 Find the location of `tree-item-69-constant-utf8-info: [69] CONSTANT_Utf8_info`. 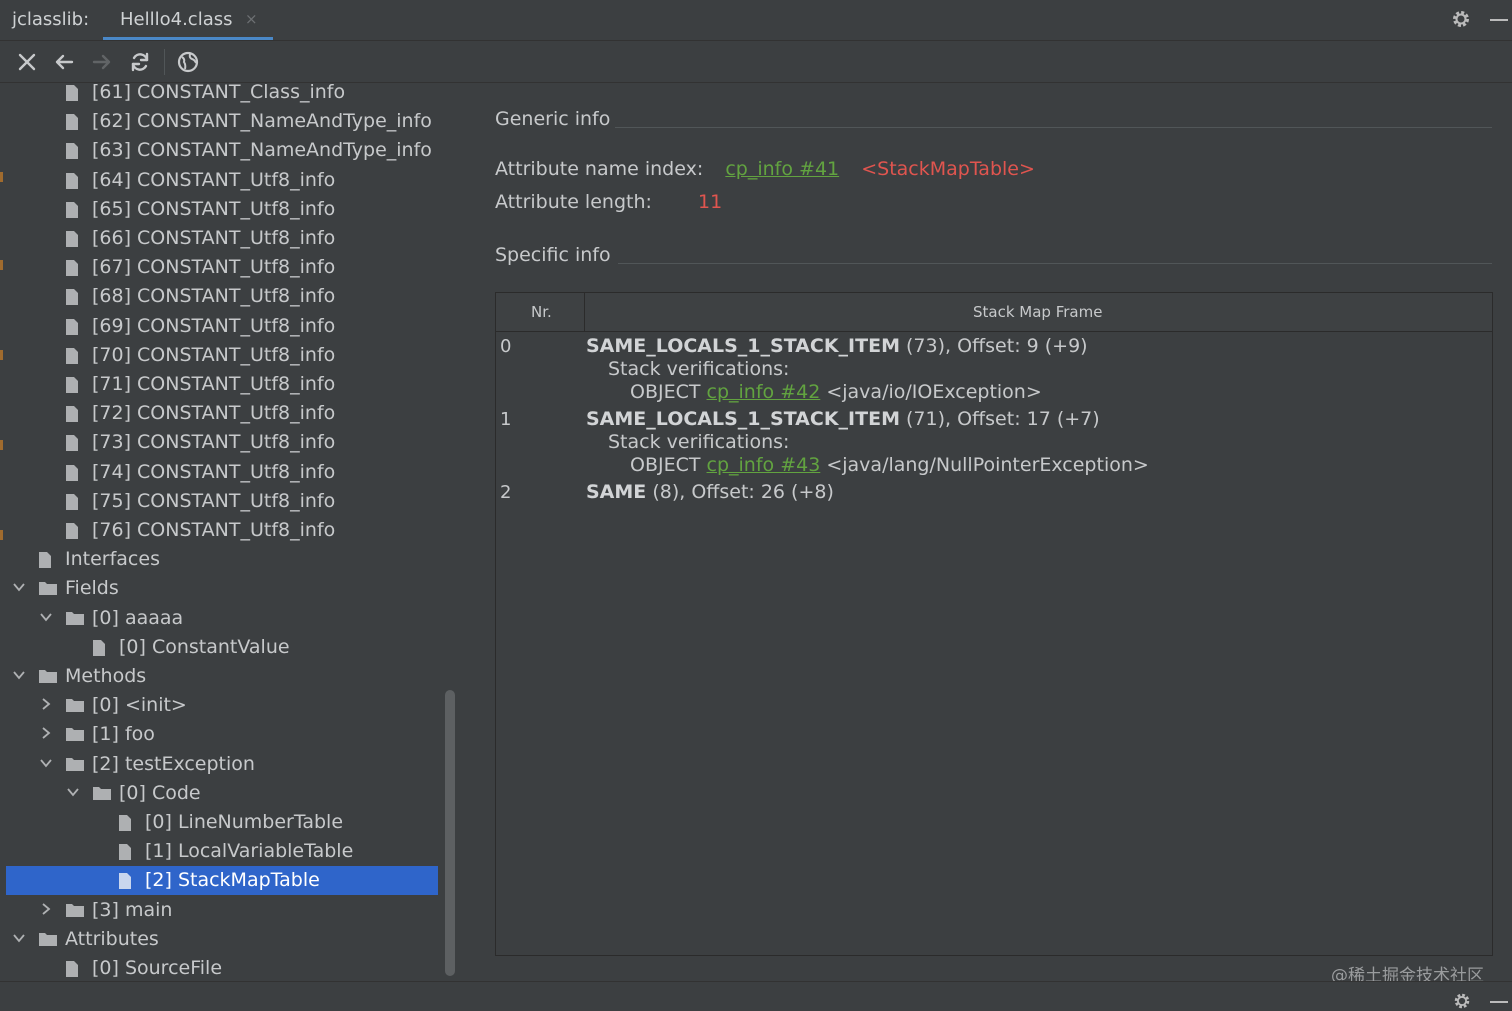

tree-item-69-constant-utf8-info: [69] CONSTANT_Utf8_info is located at coordinates (222, 326).